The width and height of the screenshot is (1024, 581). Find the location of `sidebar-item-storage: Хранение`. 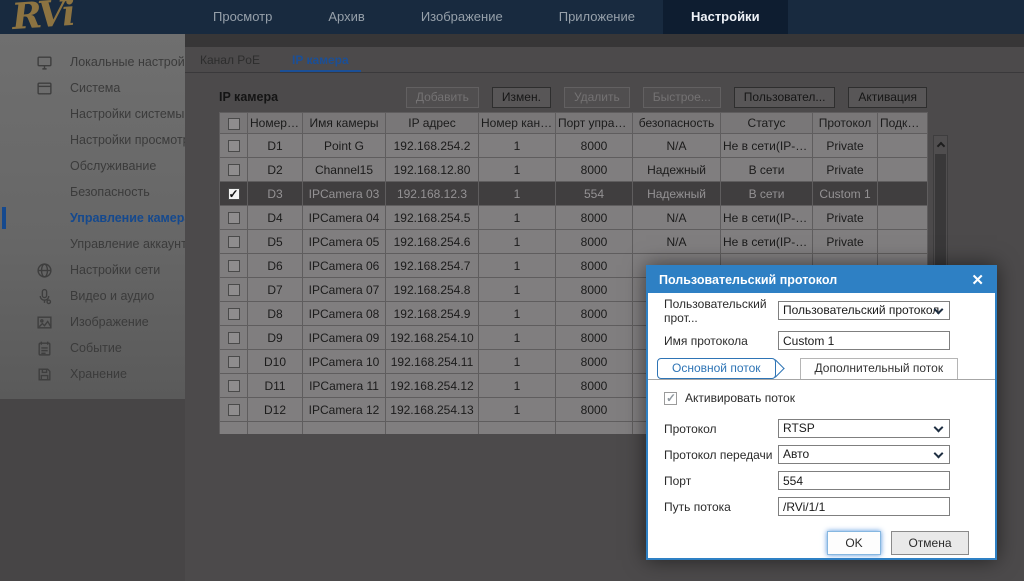

sidebar-item-storage: Хранение is located at coordinates (92, 374).